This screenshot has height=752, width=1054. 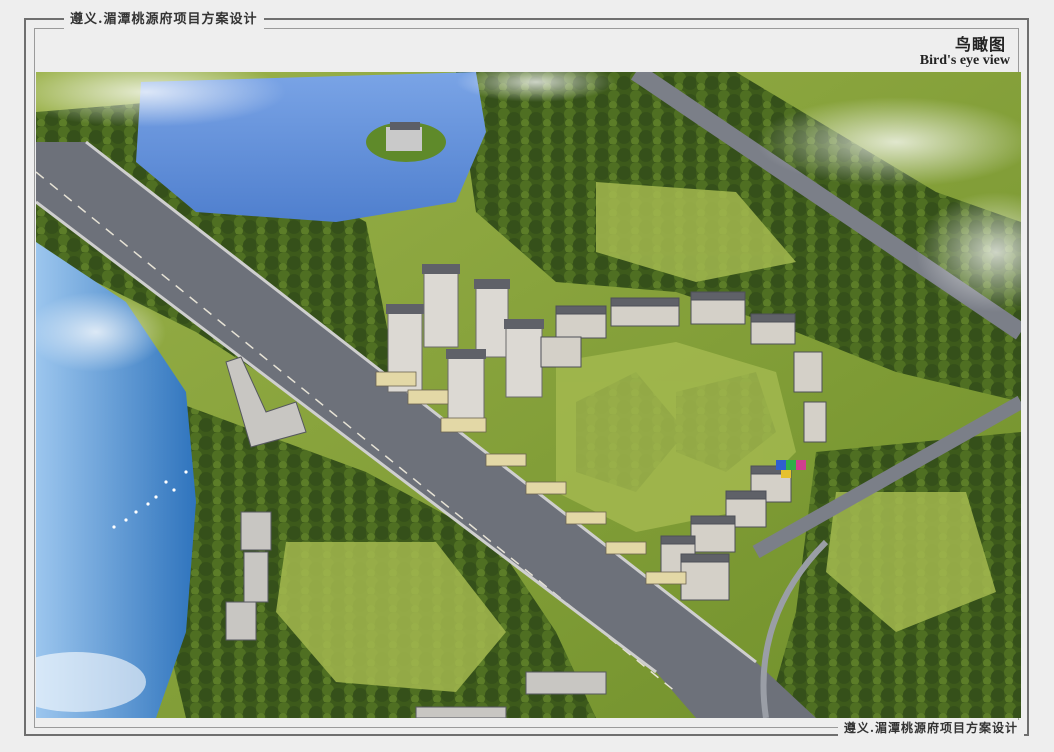 What do you see at coordinates (980, 44) in the screenshot?
I see `view-title-chinese: 鸟瞰图` at bounding box center [980, 44].